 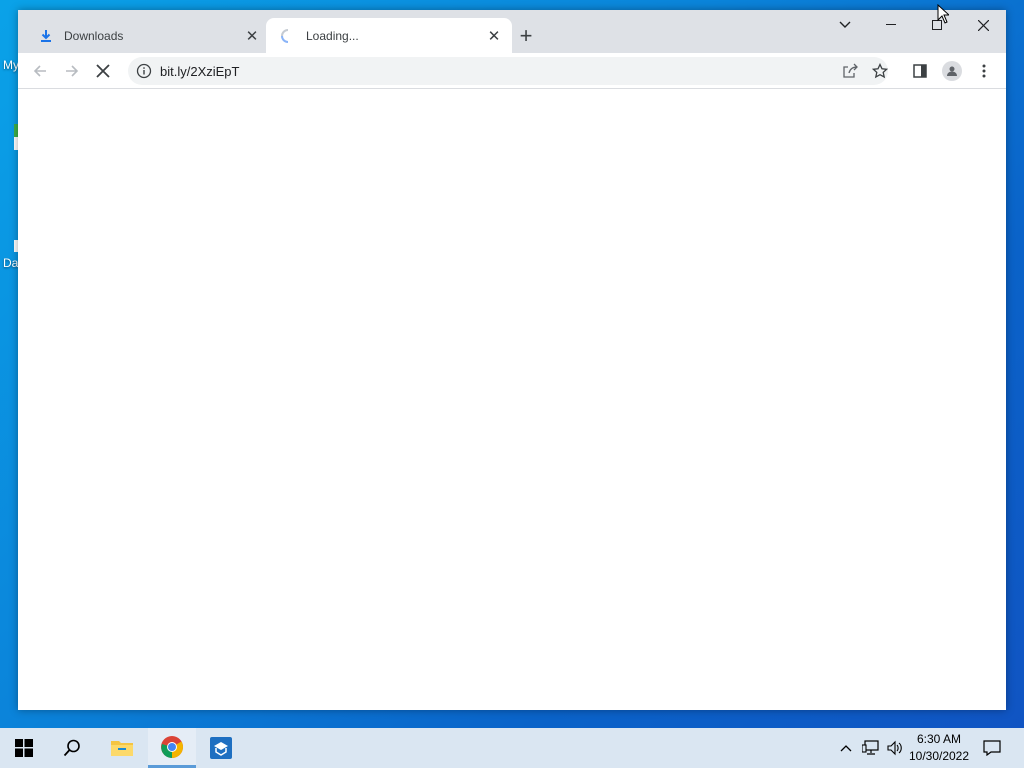 What do you see at coordinates (40, 71) in the screenshot?
I see `back-icon` at bounding box center [40, 71].